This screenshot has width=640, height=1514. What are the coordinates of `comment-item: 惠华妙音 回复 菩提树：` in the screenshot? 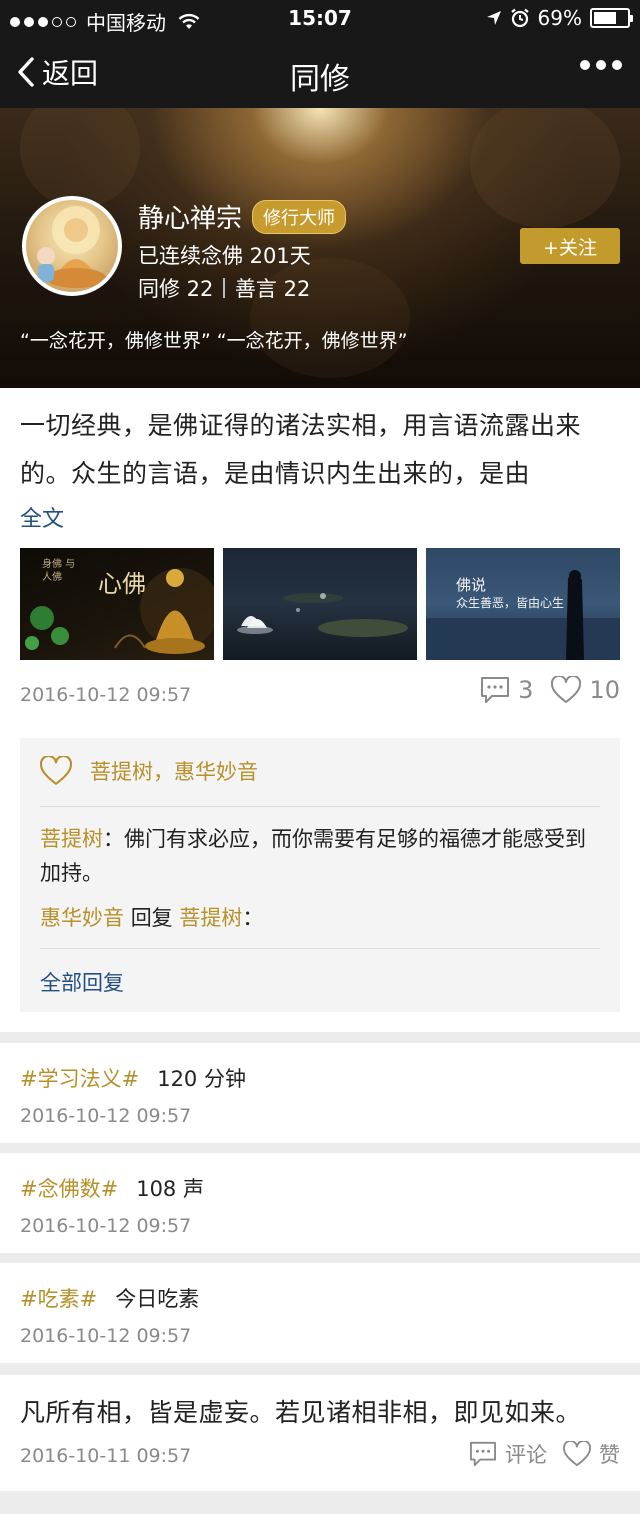 It's located at (151, 917).